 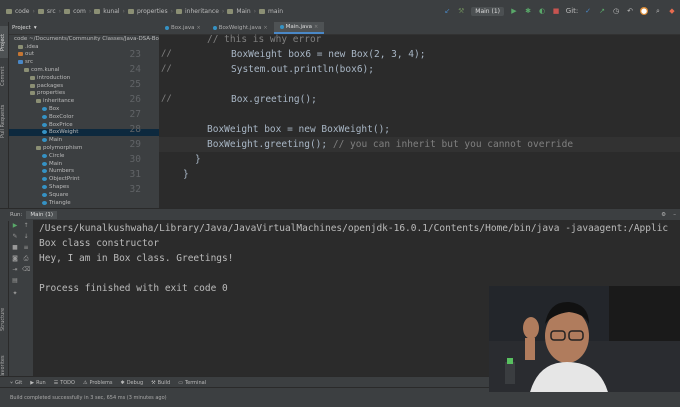 I want to click on play-icon: ▶, so click(x=514, y=11).